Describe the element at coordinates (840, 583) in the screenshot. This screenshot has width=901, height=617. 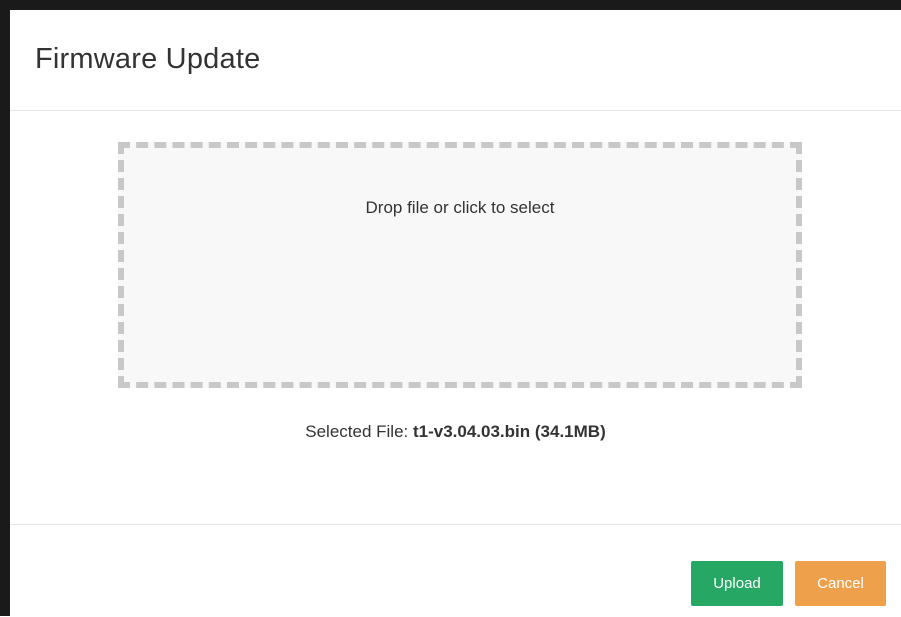
I see `cancel-button: Cancel` at that location.